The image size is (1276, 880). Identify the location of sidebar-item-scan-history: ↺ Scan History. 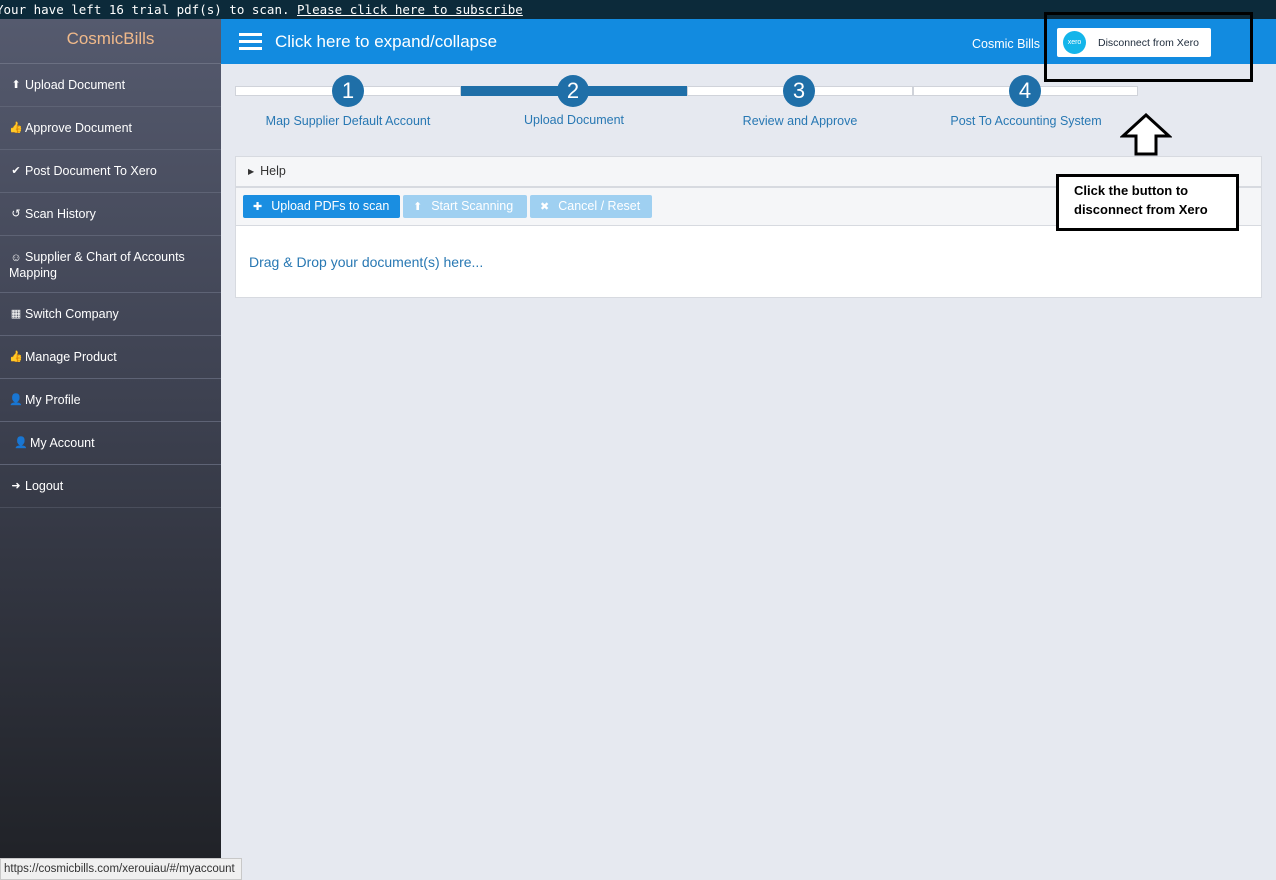
(110, 214).